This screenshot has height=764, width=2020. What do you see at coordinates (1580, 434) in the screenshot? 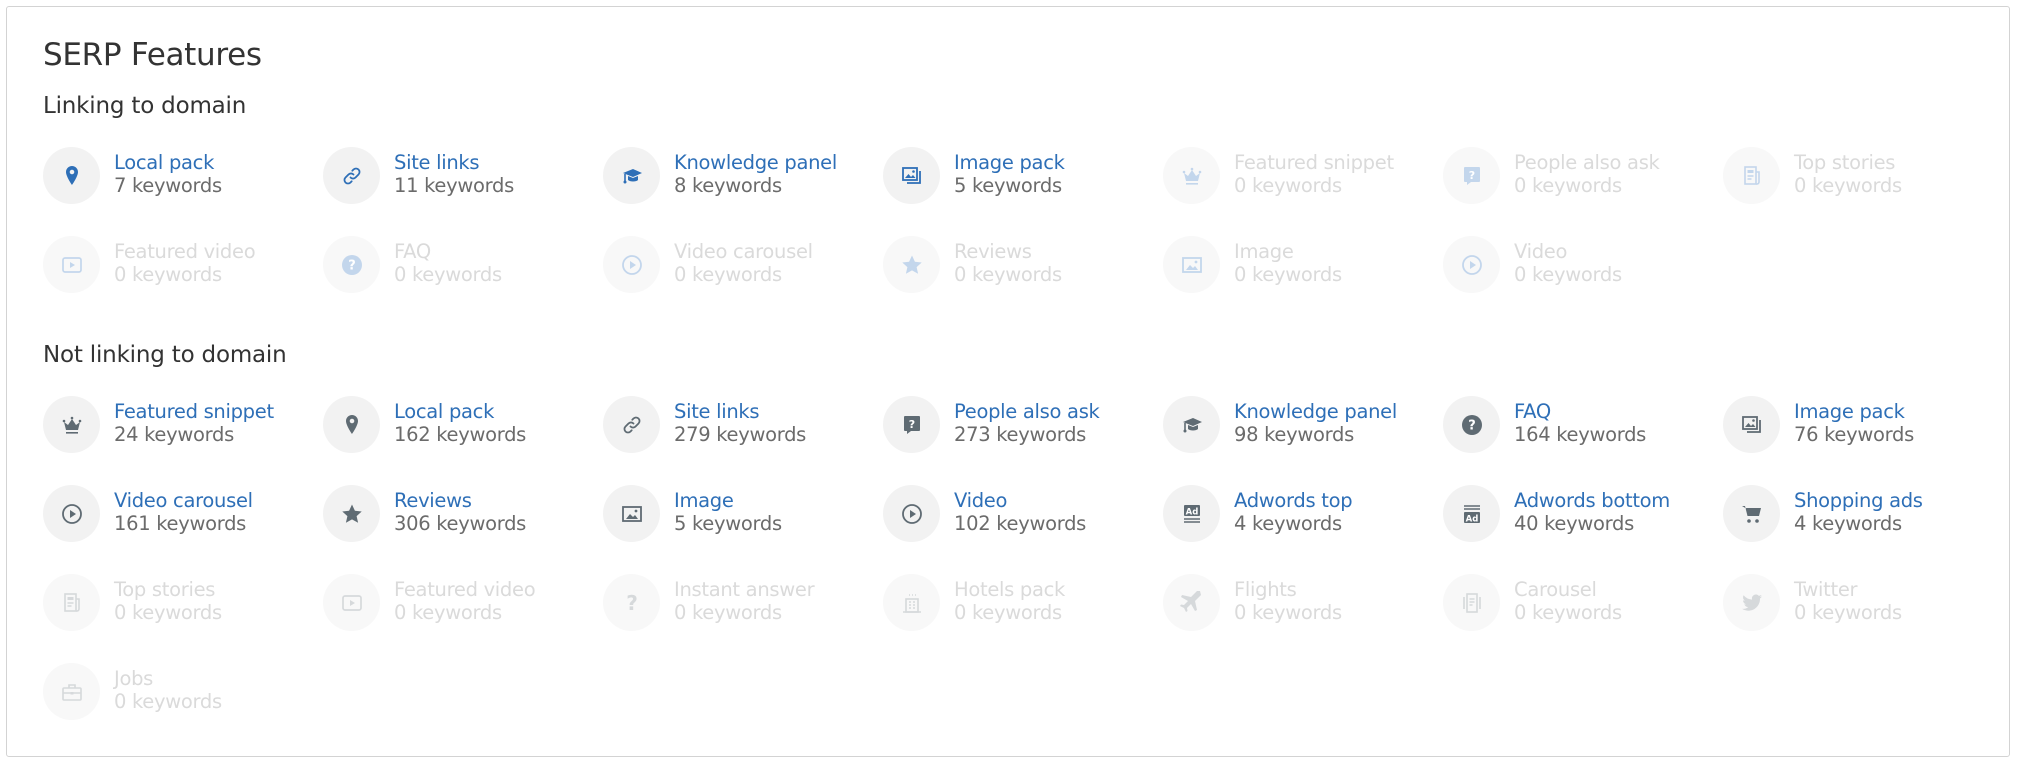
I see `feature-keyword-count: 164 keywords` at bounding box center [1580, 434].